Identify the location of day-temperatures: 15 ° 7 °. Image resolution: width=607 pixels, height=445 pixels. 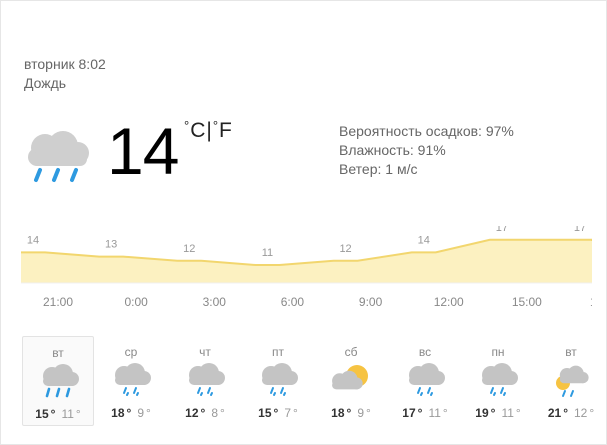
(278, 413).